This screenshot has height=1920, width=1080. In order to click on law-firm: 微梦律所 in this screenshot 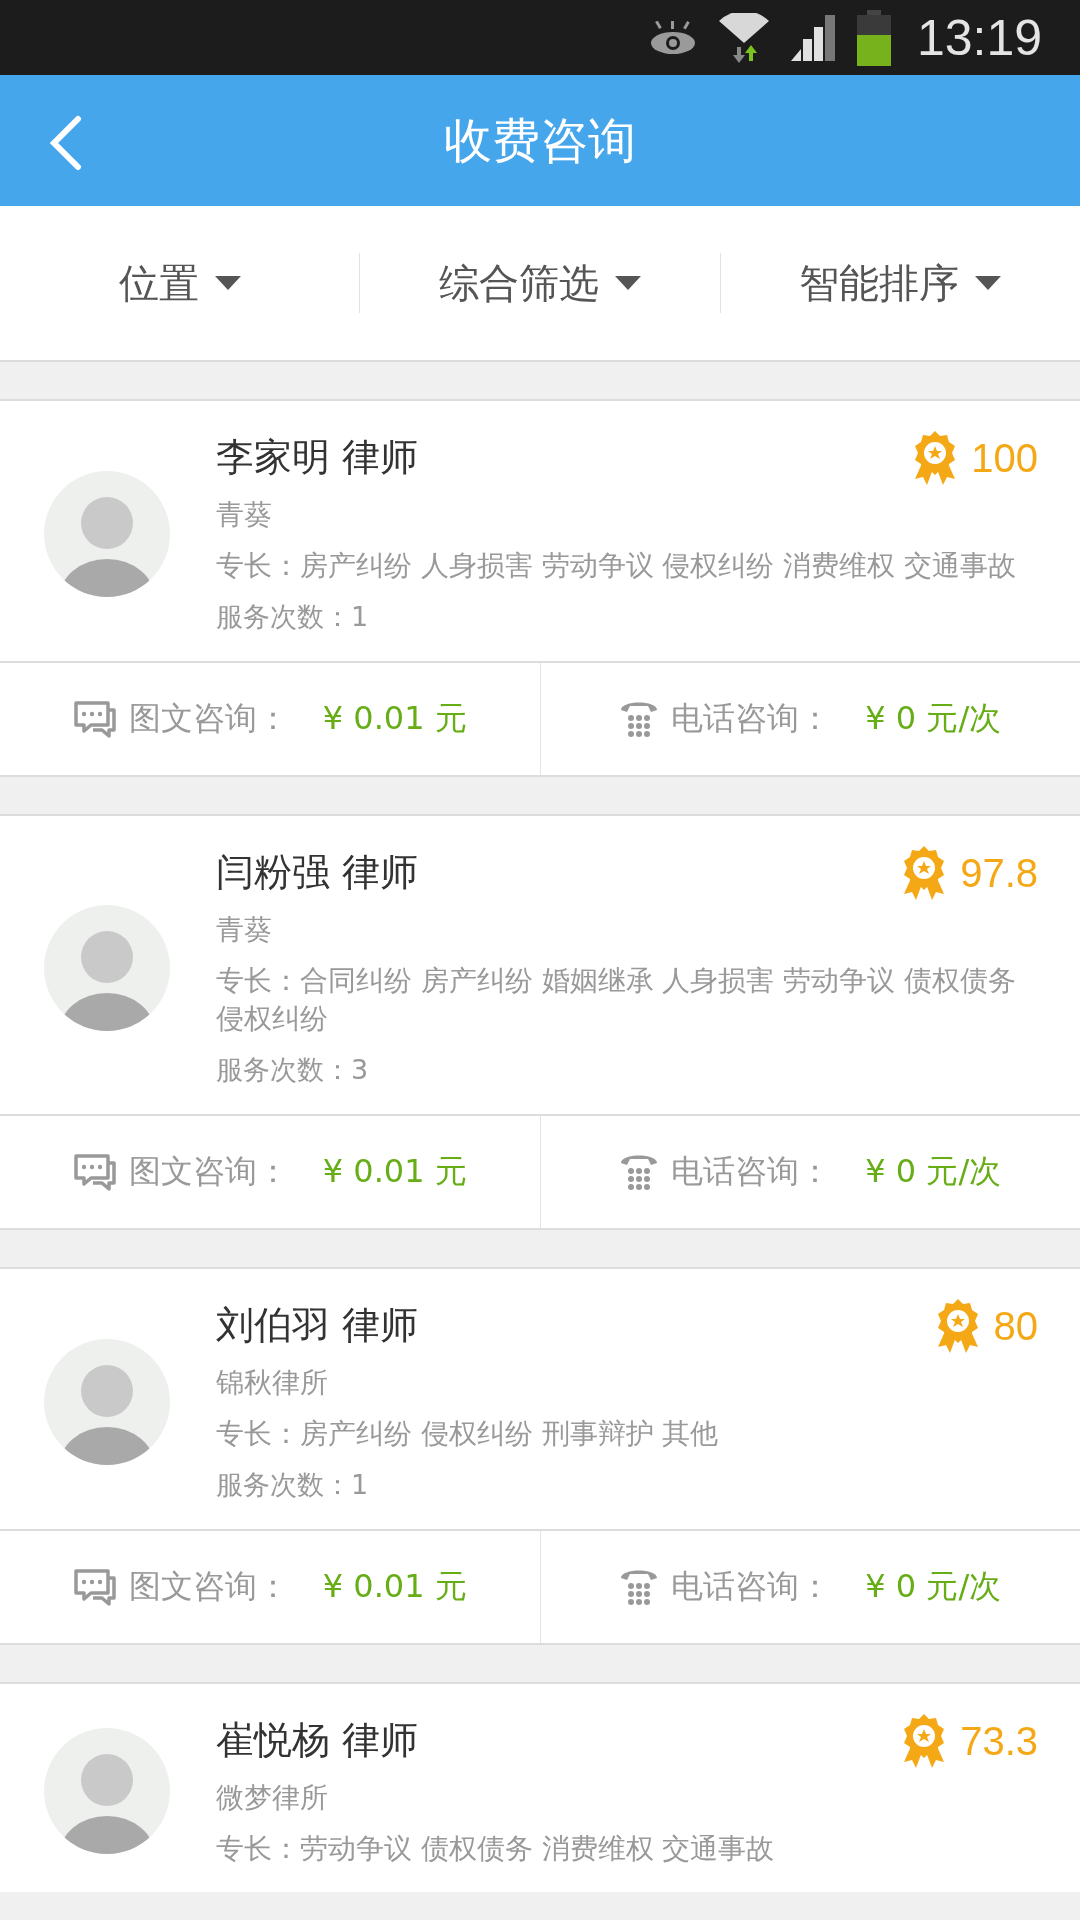, I will do `click(272, 1798)`.